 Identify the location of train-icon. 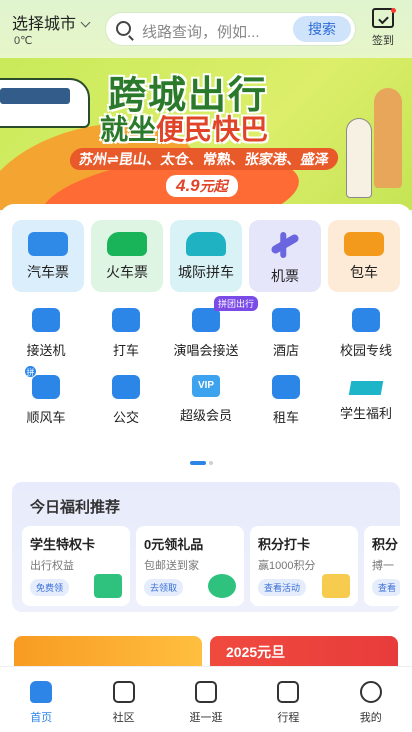
(127, 244).